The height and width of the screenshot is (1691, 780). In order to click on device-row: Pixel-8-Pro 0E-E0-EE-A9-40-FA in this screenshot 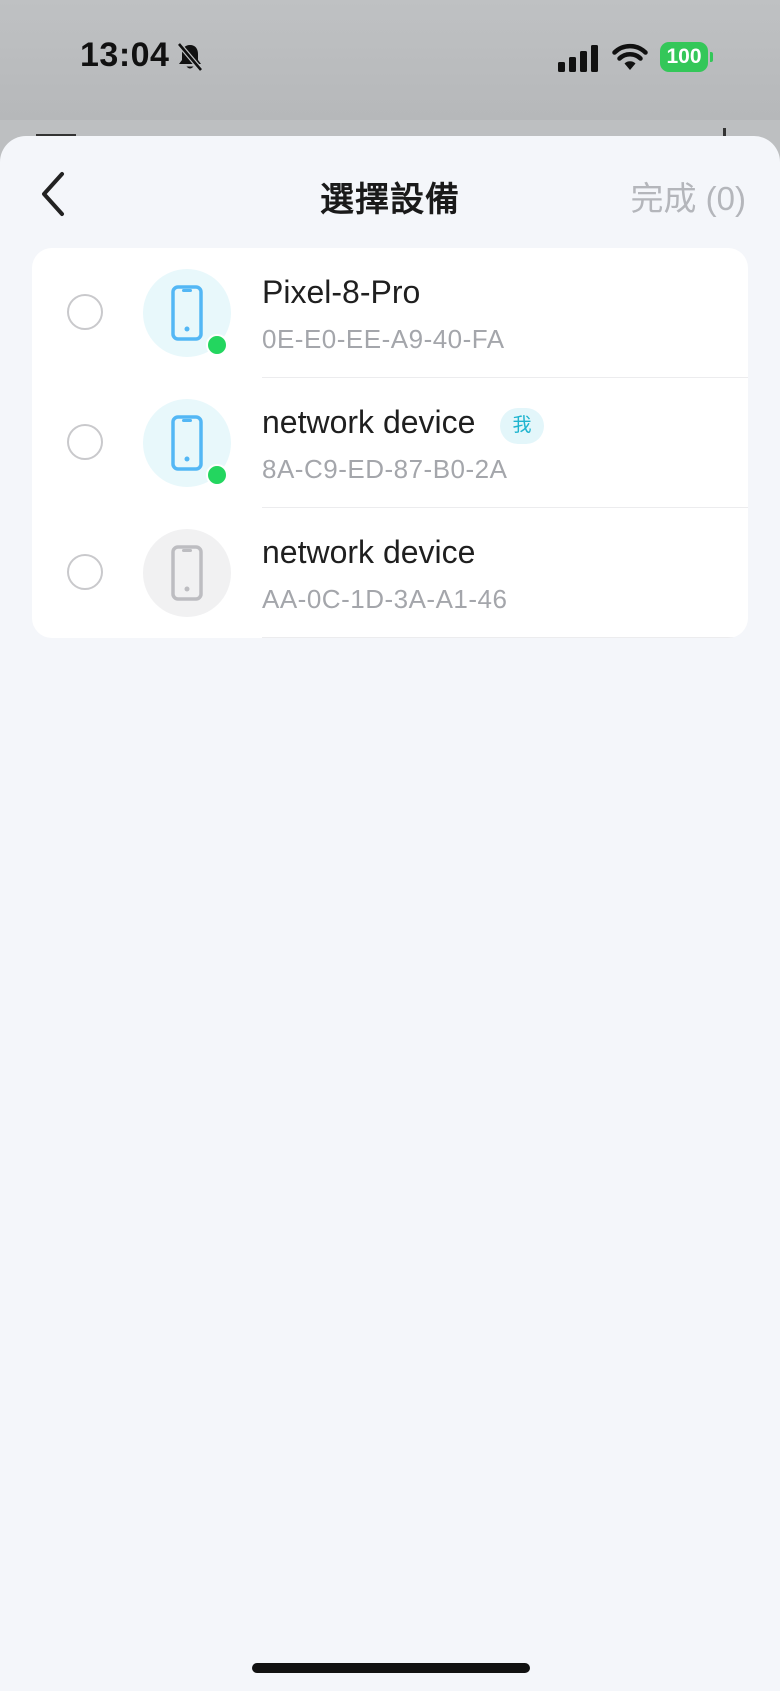, I will do `click(390, 313)`.